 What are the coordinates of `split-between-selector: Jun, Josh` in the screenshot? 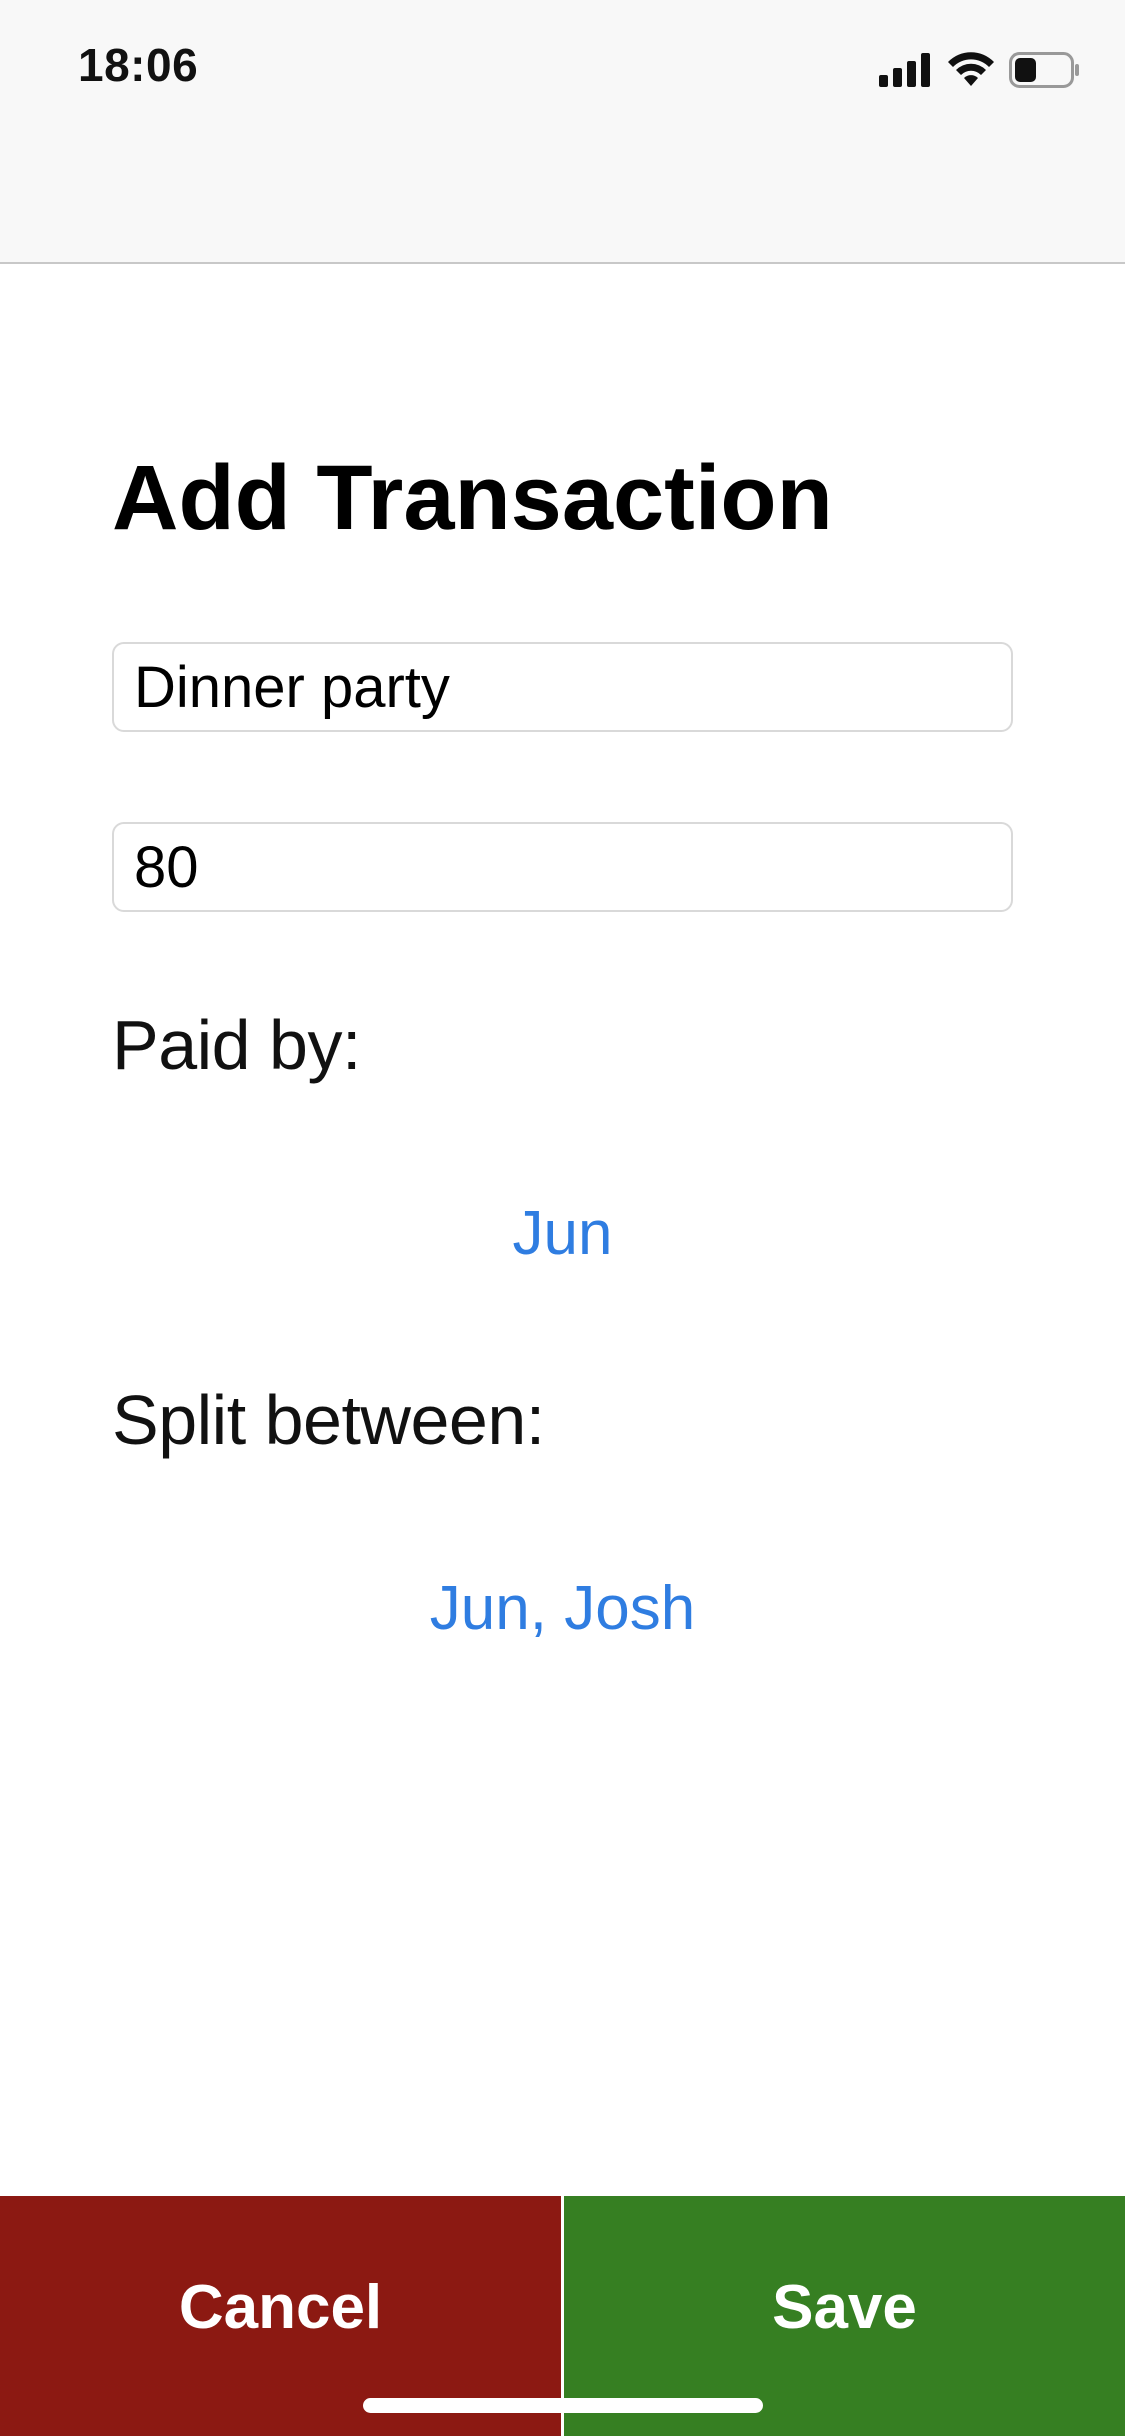 It's located at (562, 1608).